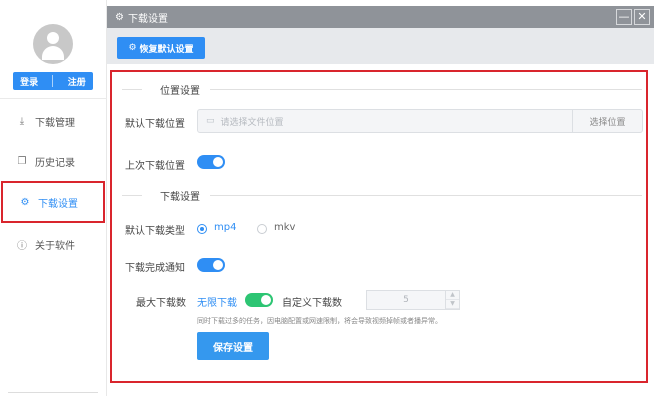  I want to click on increment-icon: ▲, so click(452, 295).